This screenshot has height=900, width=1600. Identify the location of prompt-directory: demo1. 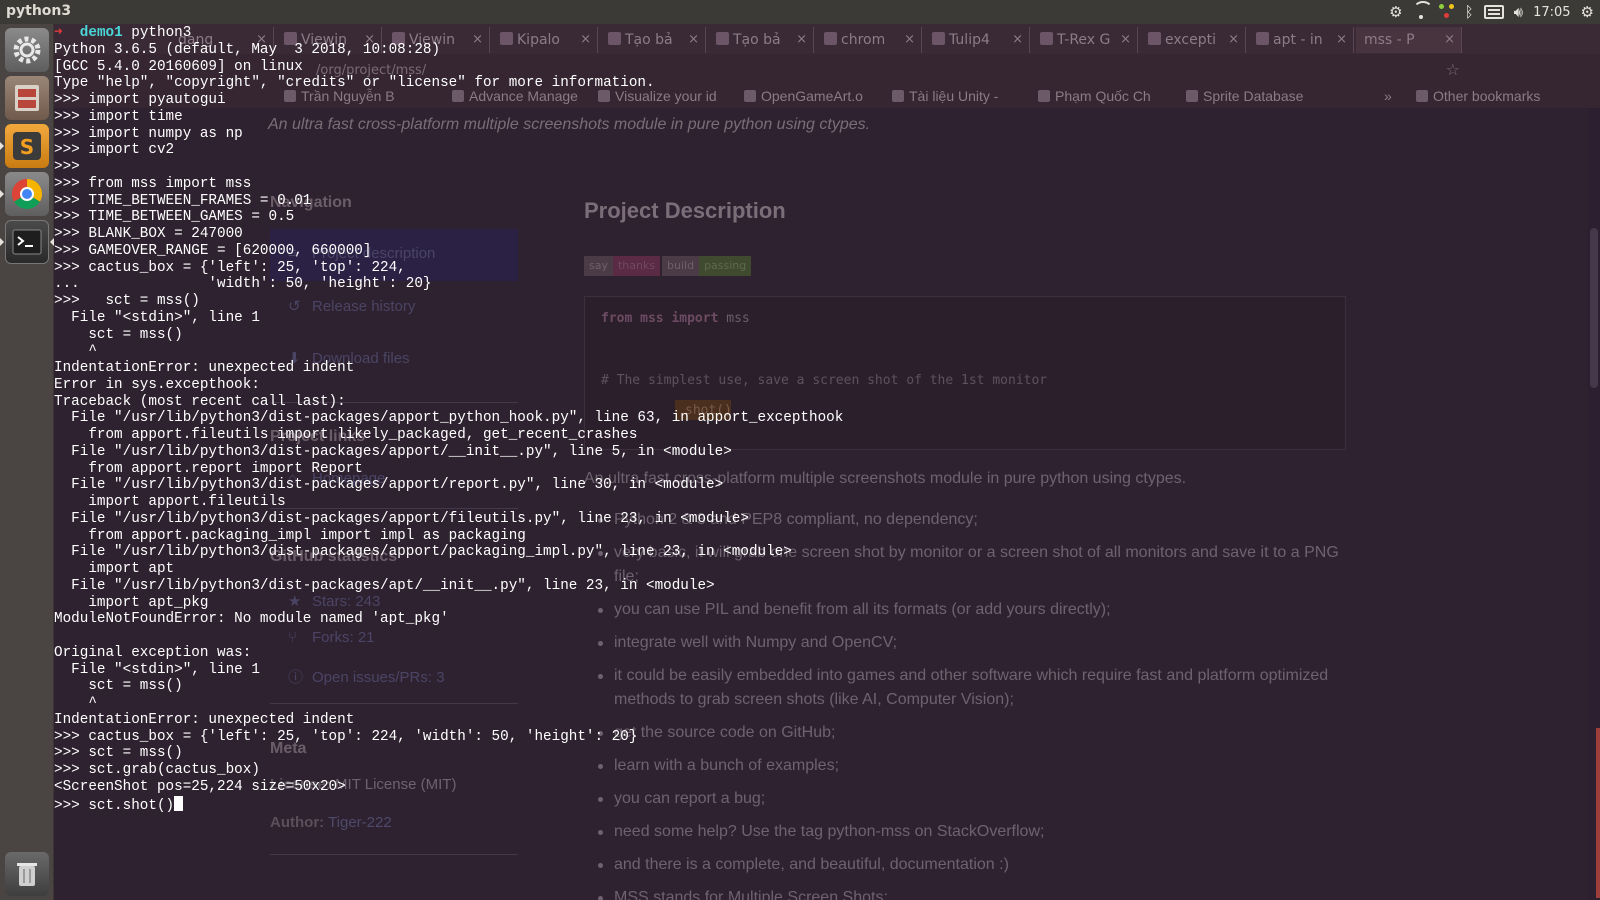
(101, 33).